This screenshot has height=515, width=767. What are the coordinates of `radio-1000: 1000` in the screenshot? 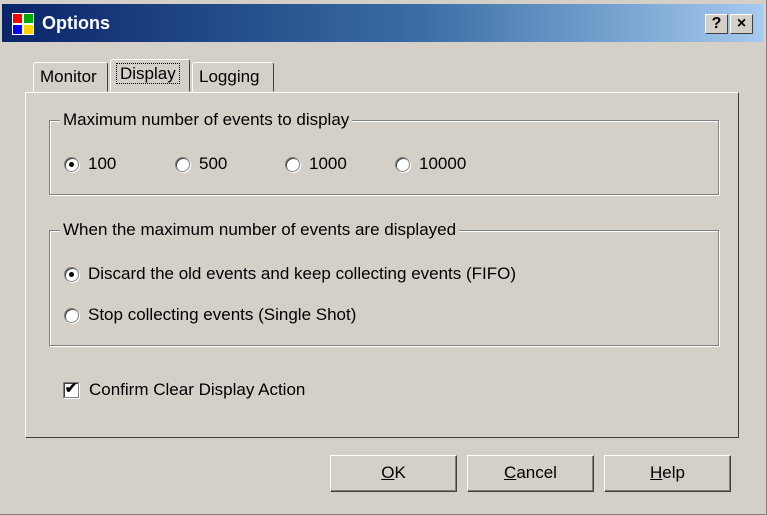 It's located at (316, 164).